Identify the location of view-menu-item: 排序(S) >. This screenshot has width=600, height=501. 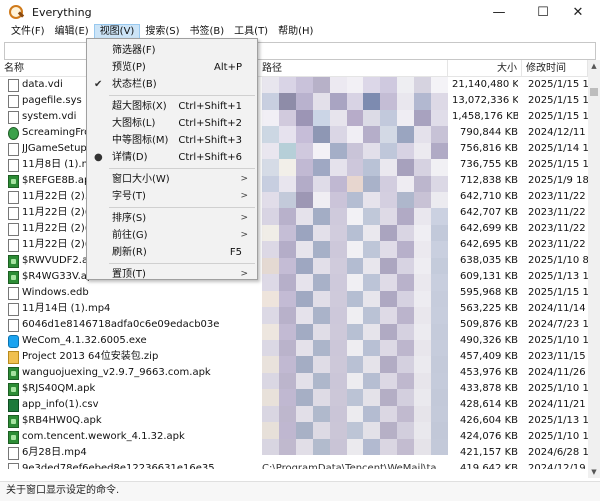
(172, 218).